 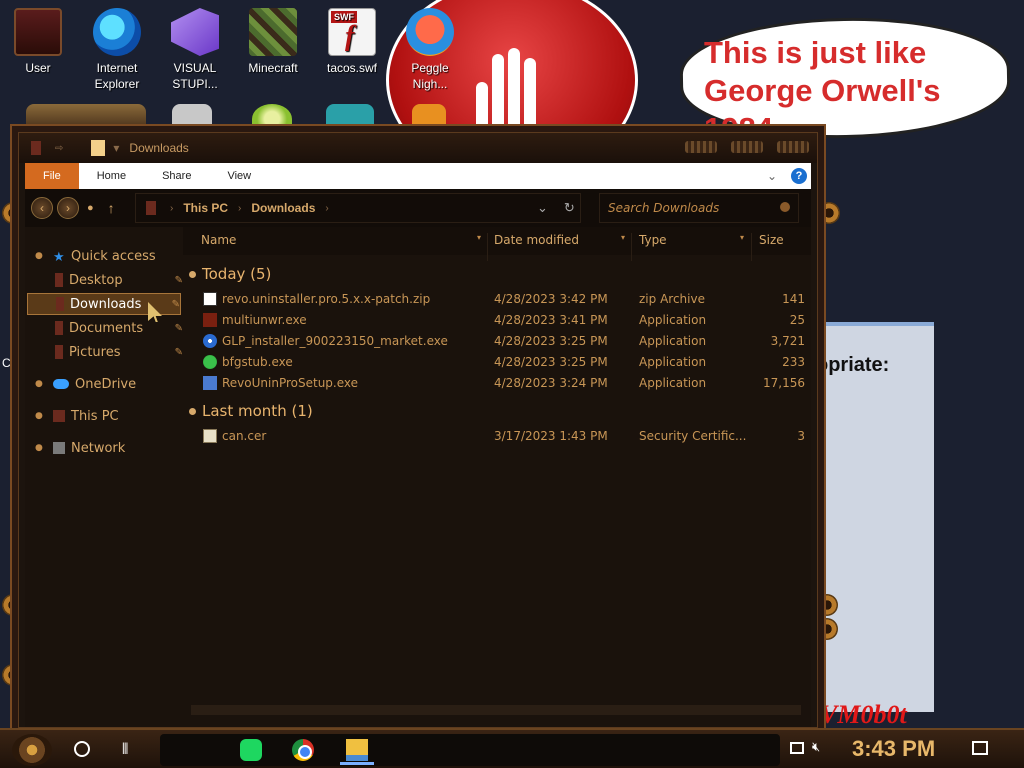 I want to click on file-type: Application, so click(x=673, y=362).